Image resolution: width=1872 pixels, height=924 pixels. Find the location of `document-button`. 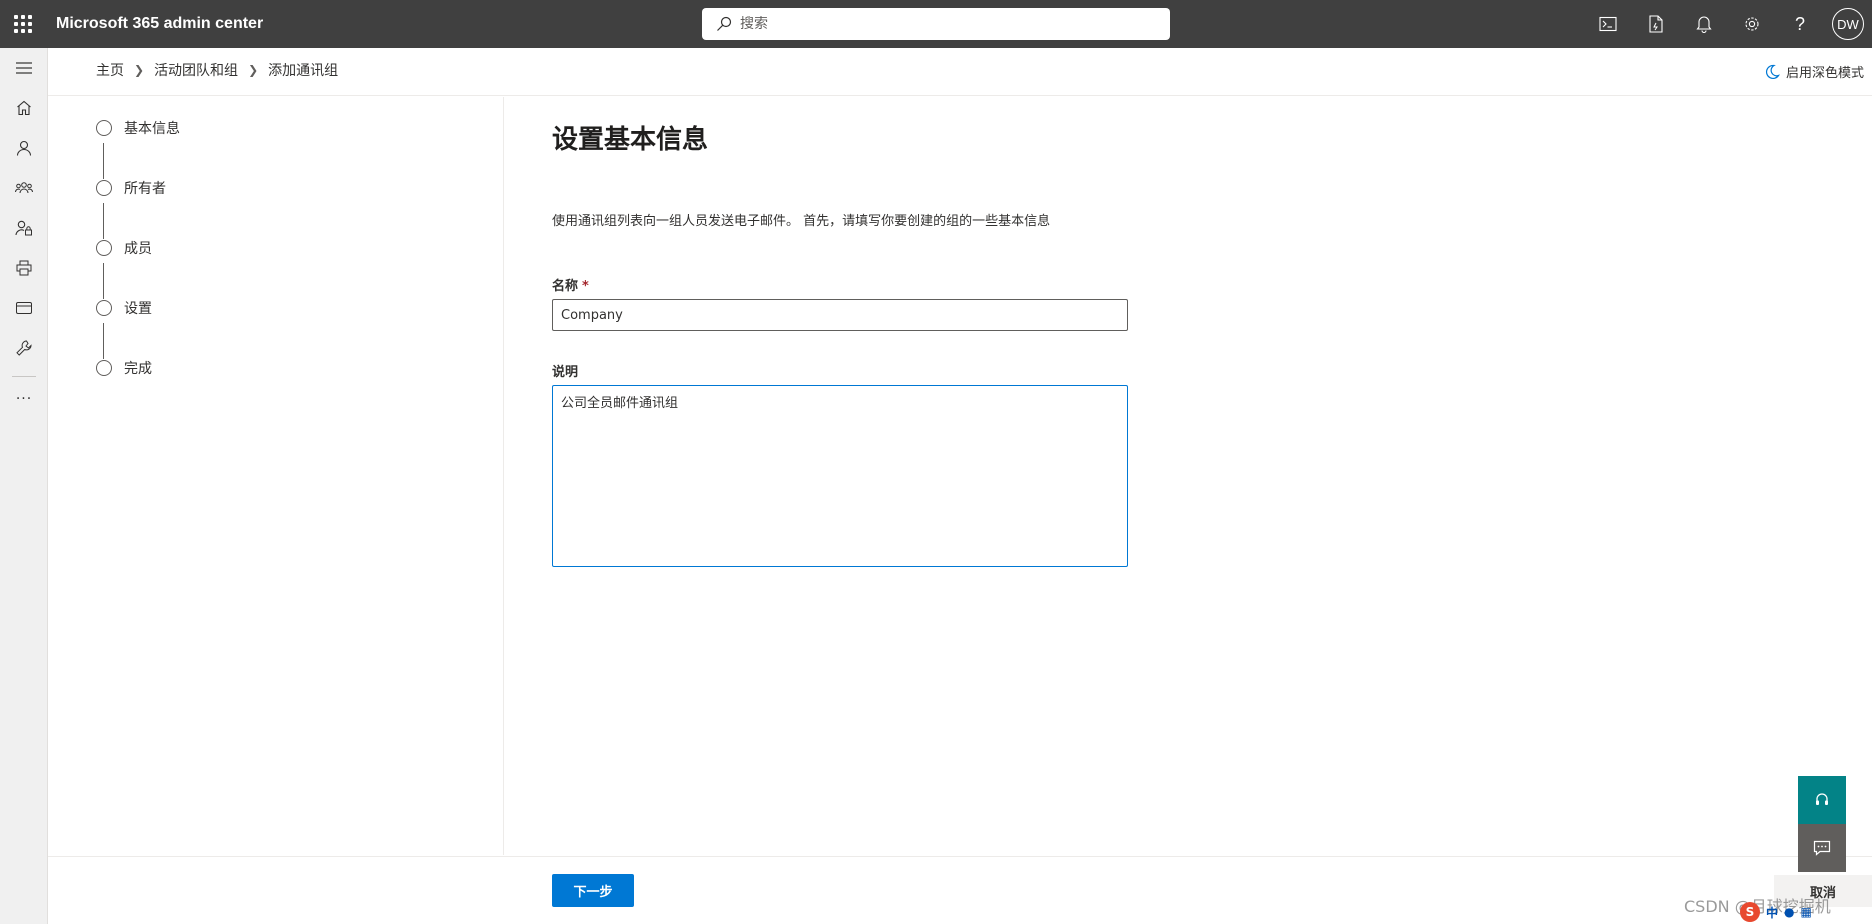

document-button is located at coordinates (1656, 24).